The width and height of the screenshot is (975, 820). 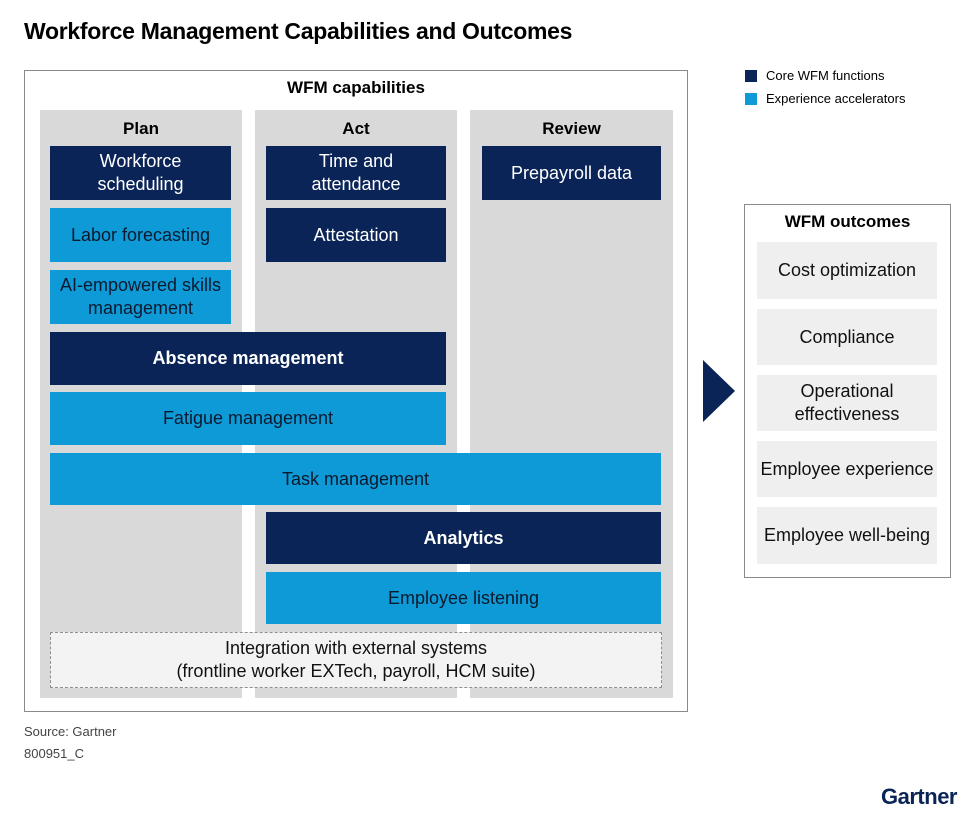 I want to click on box-employee-listening-label: Employee listening, so click(x=463, y=597).